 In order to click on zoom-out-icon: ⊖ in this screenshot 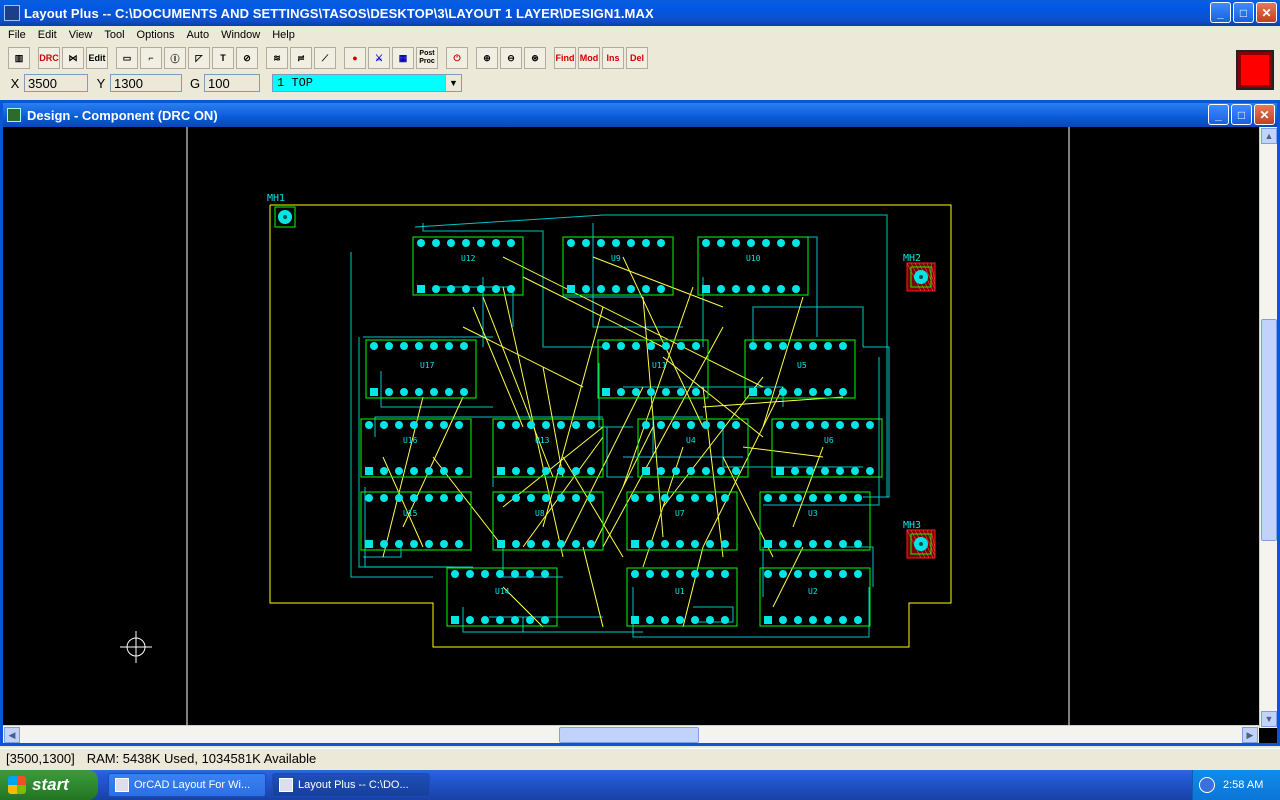, I will do `click(511, 58)`.